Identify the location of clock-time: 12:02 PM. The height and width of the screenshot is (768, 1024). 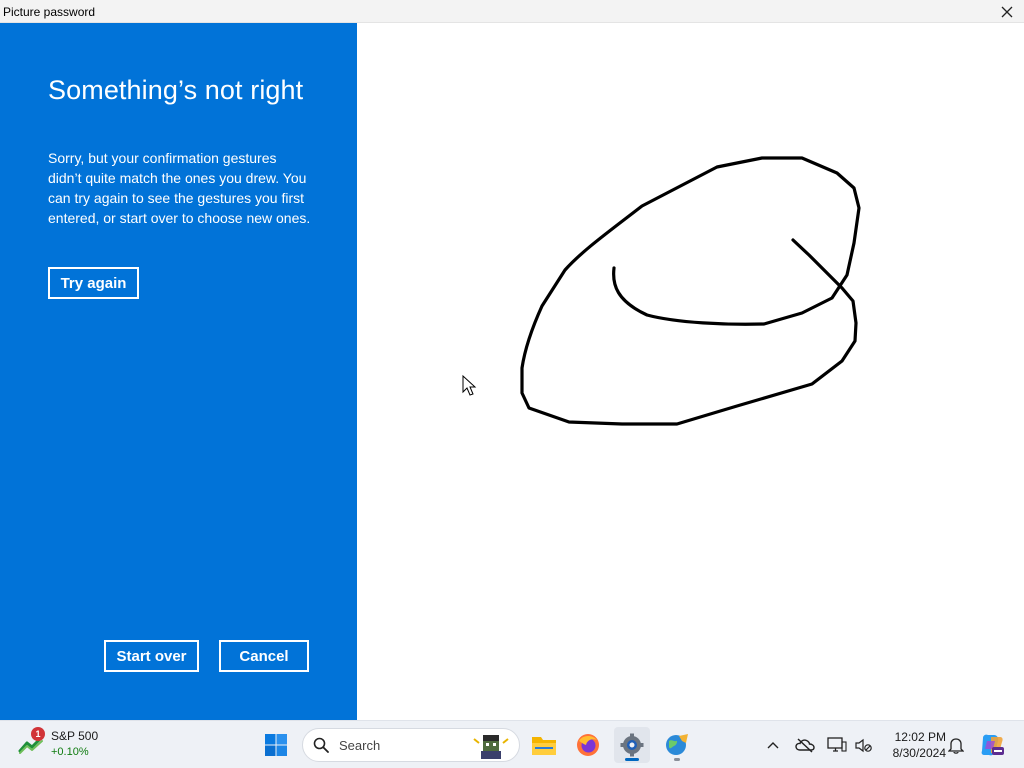
(920, 737).